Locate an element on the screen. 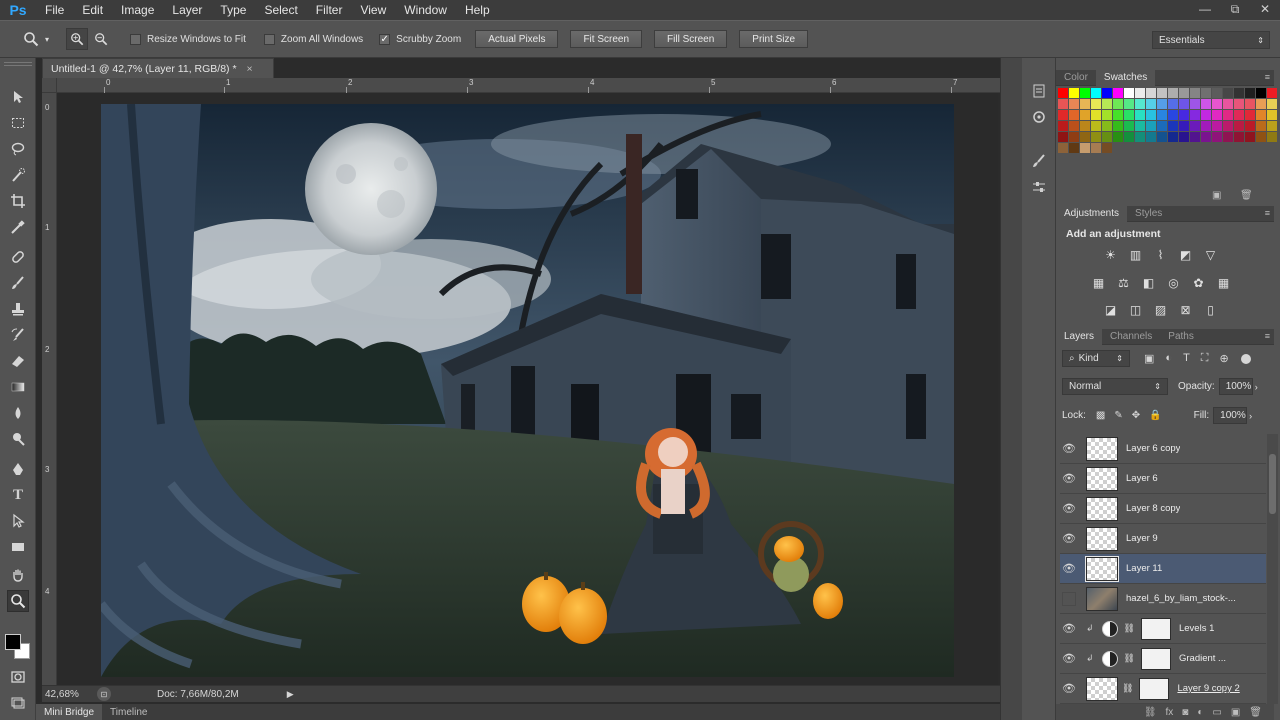 The height and width of the screenshot is (720, 1280). layer-name: Layer 6 copy is located at coordinates (1153, 448).